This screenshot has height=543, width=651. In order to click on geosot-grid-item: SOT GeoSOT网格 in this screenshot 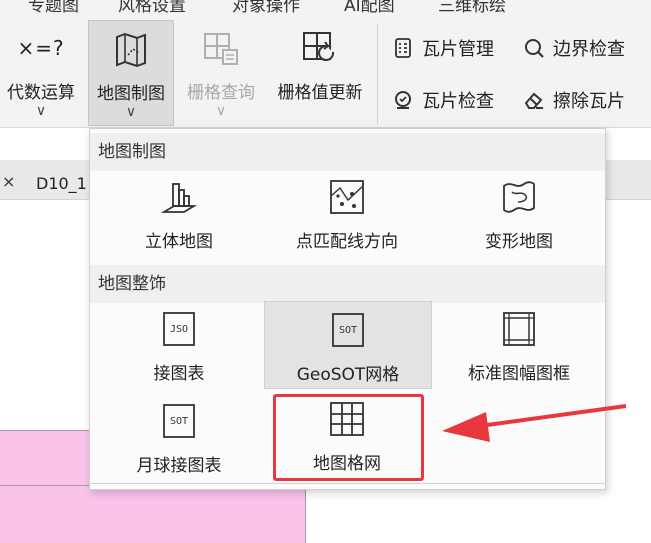, I will do `click(348, 345)`.